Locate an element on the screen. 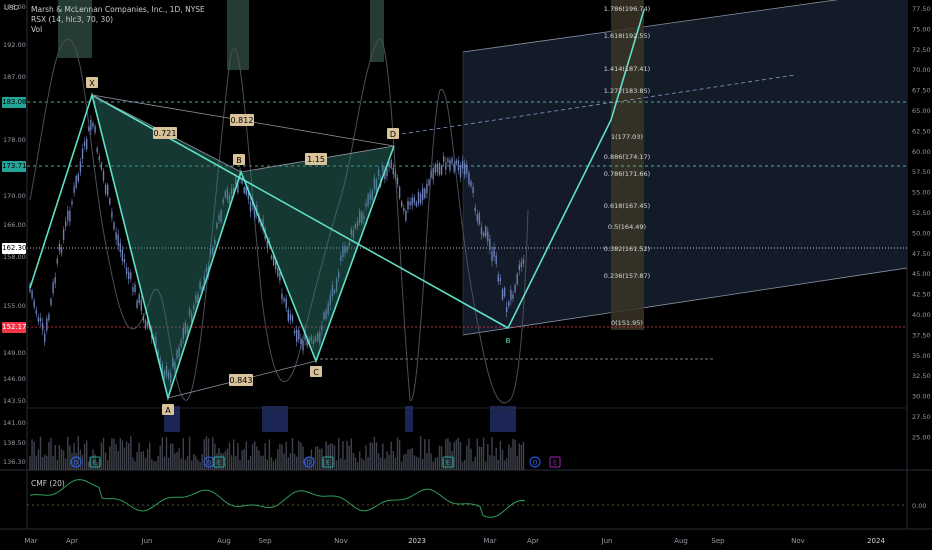 This screenshot has height=550, width=932. right-axis-tick: 65.00 is located at coordinates (921, 111).